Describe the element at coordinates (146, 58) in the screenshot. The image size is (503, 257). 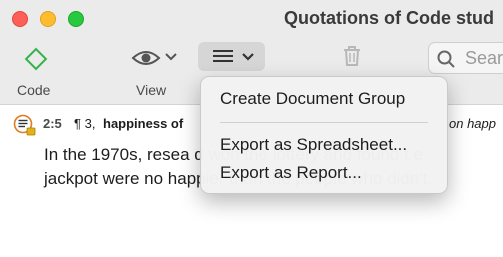
I see `eye-icon` at that location.